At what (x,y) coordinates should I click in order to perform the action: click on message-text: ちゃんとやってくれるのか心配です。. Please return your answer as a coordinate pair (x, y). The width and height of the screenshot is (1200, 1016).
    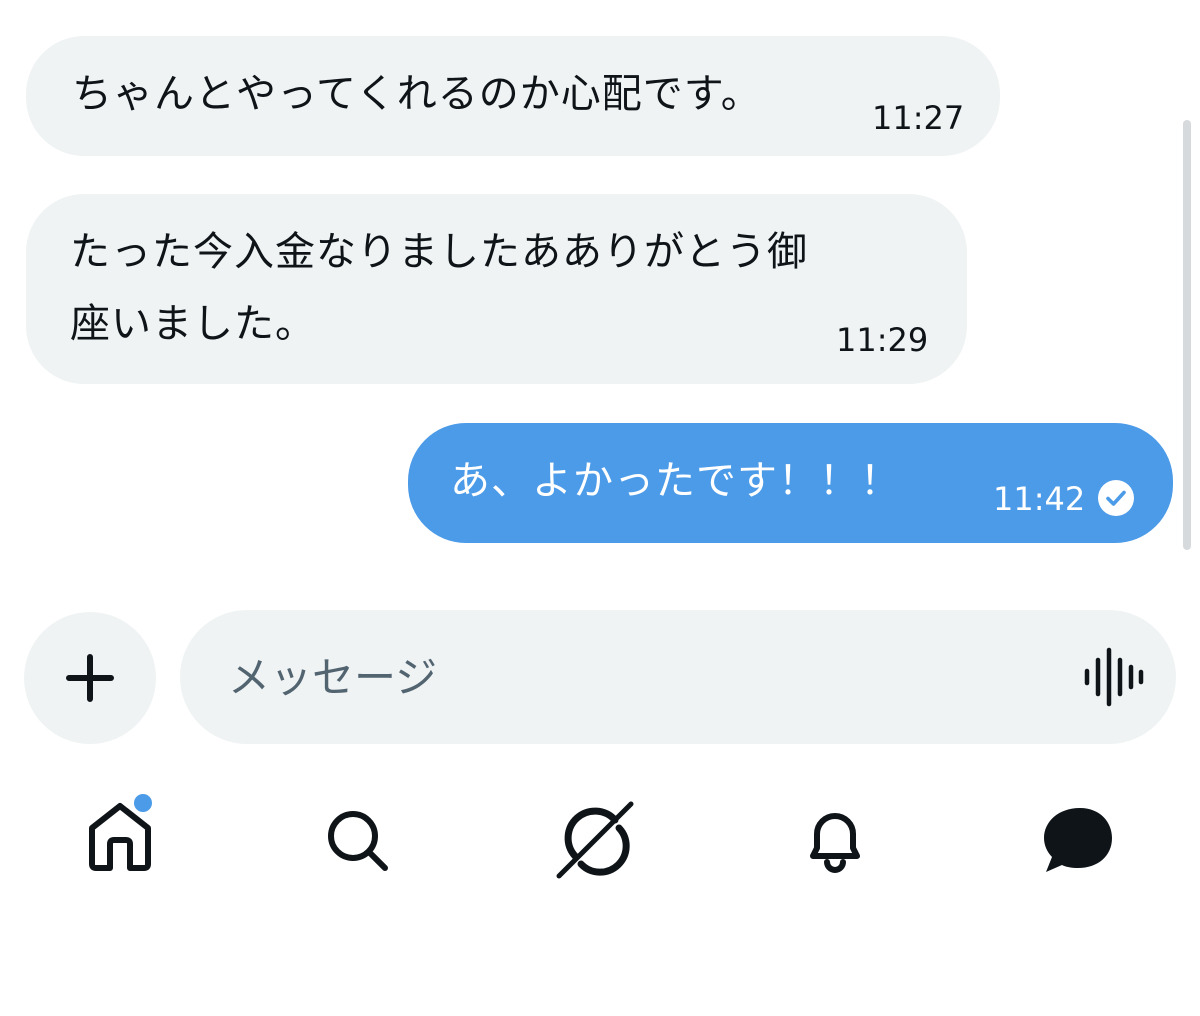
    Looking at the image, I should click on (417, 94).